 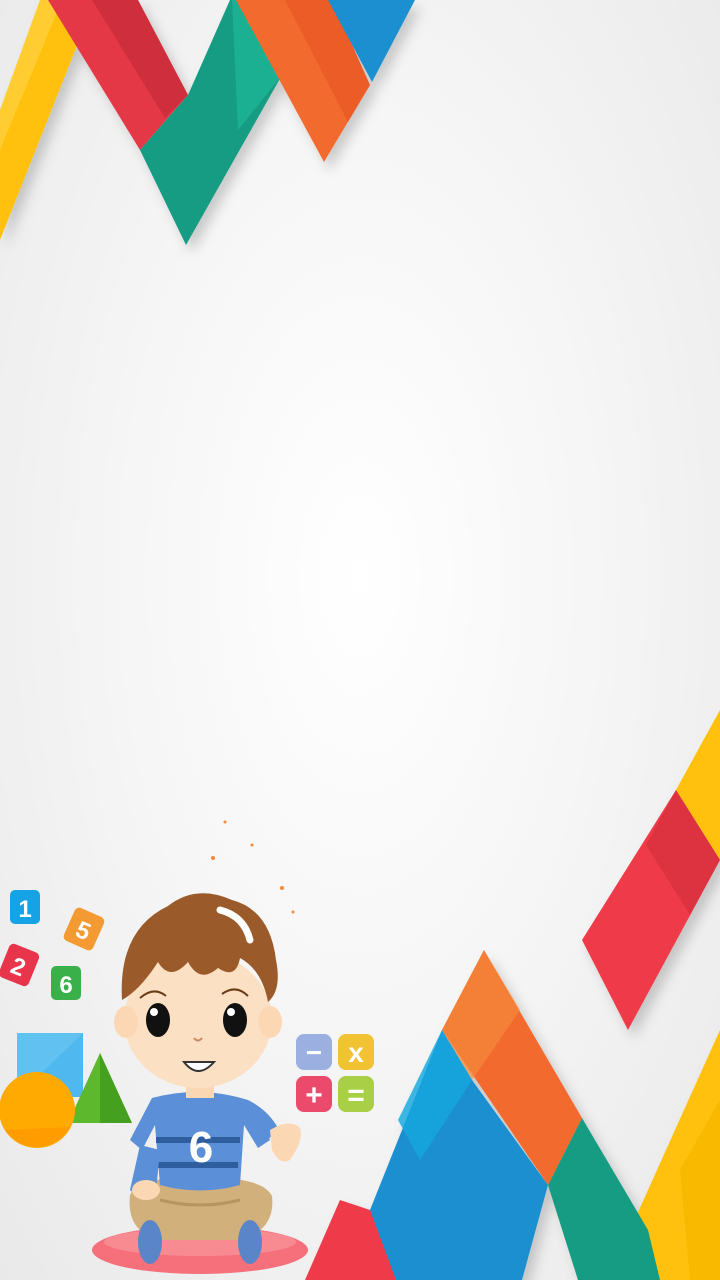 What do you see at coordinates (200, 1047) in the screenshot?
I see `boy-character-illustration: 6` at bounding box center [200, 1047].